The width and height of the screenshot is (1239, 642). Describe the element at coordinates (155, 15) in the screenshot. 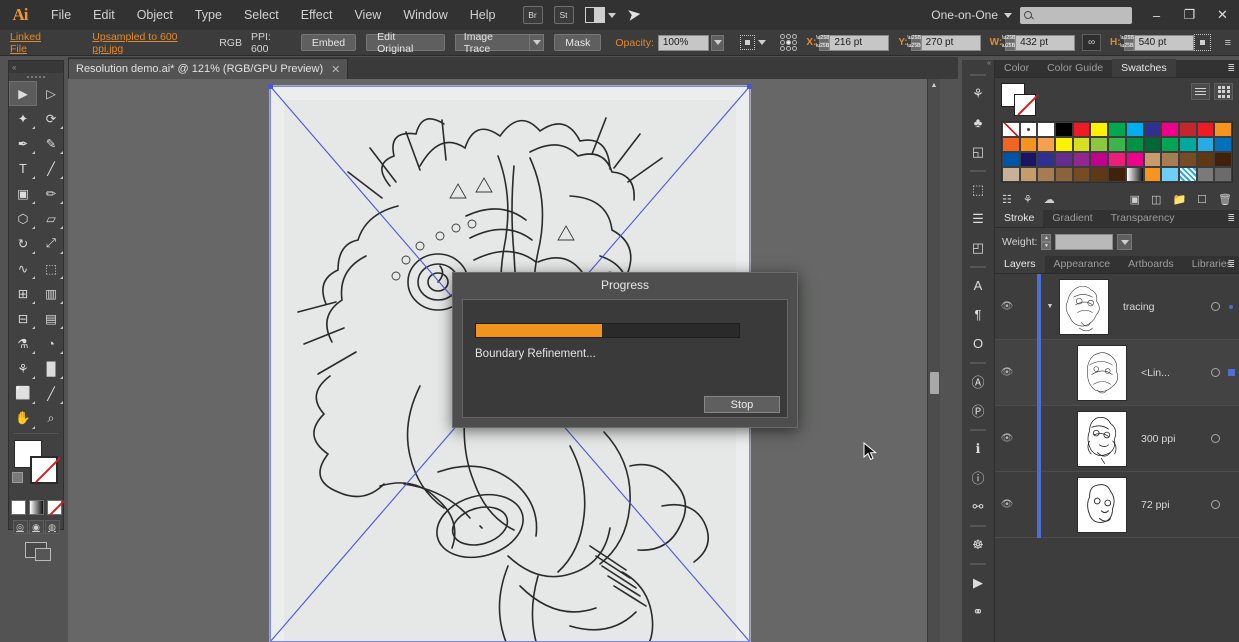

I see `menu-object: Object` at that location.